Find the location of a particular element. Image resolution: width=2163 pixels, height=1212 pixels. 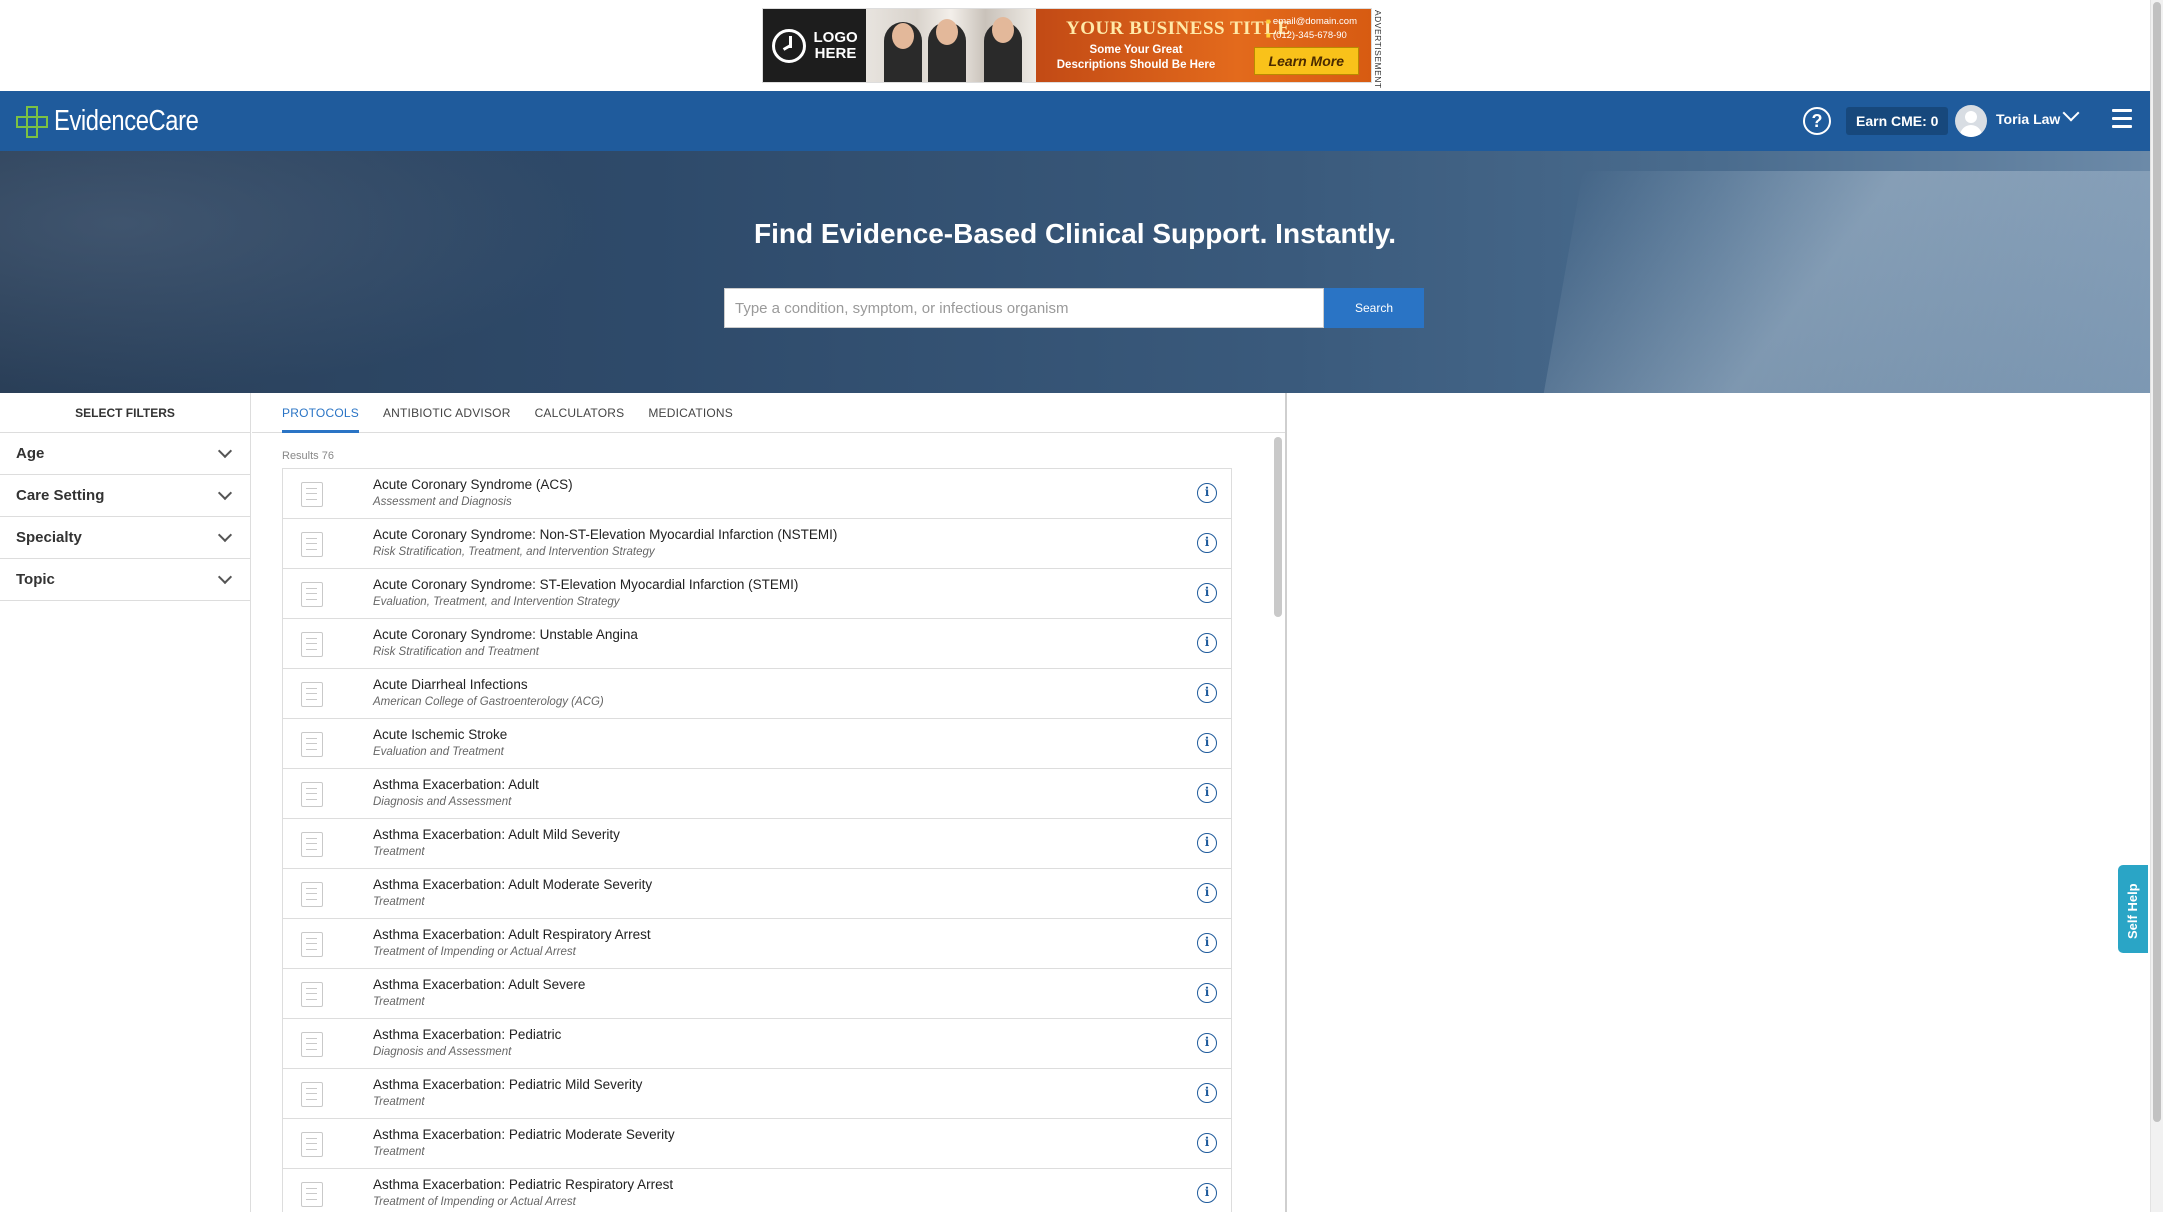

filter-specialty: Specialty is located at coordinates (125, 538).